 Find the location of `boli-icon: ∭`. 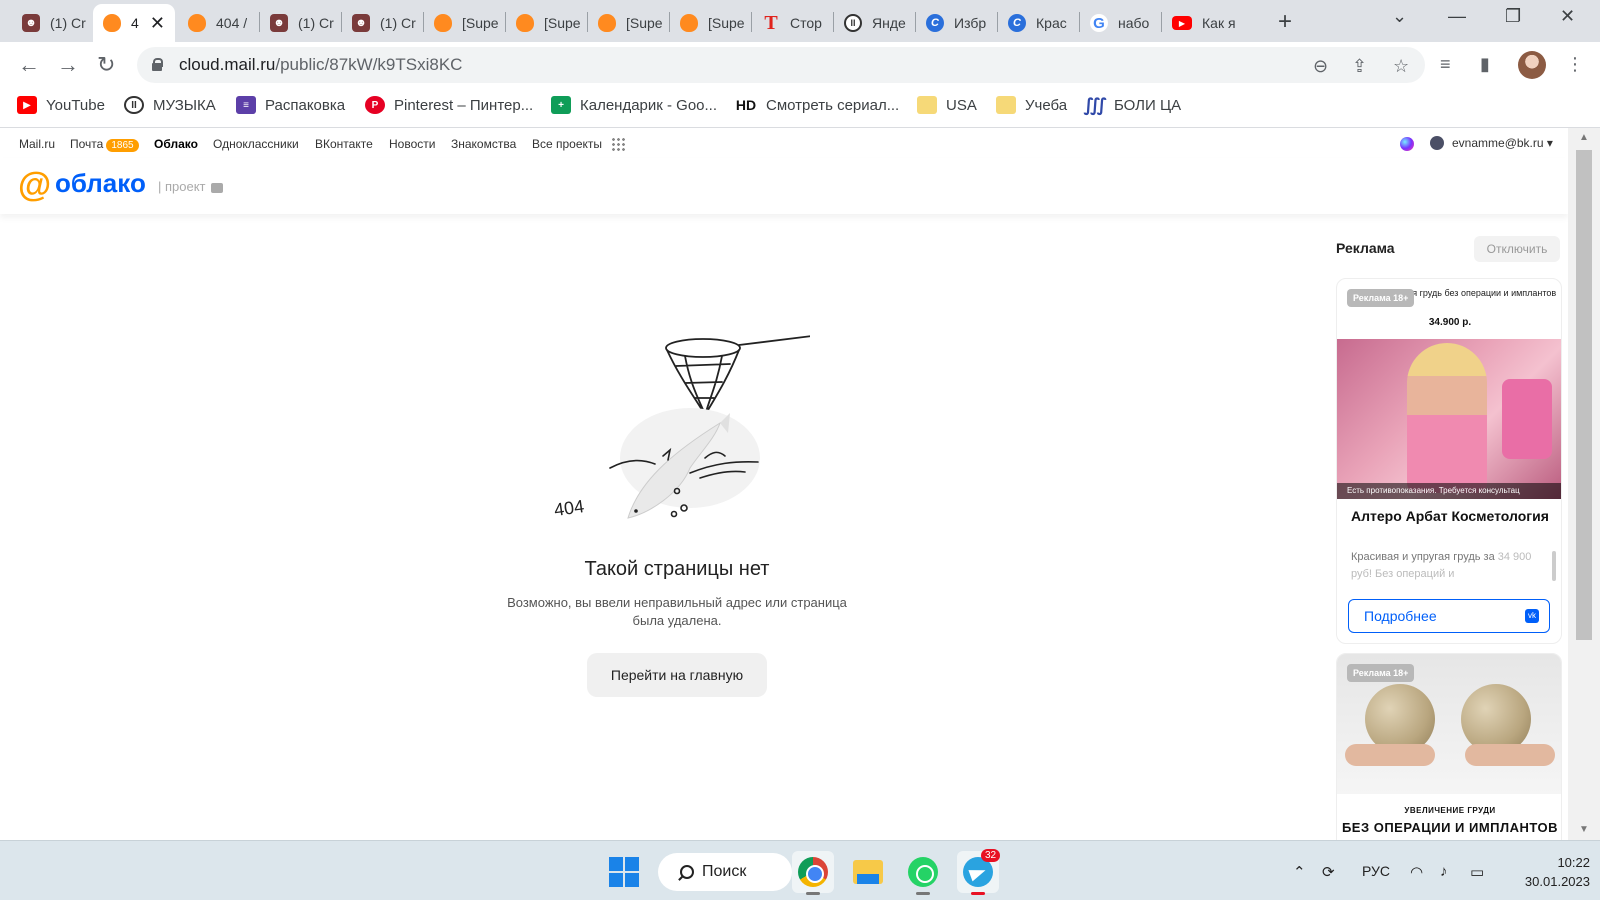

boli-icon: ∭ is located at coordinates (1095, 104).